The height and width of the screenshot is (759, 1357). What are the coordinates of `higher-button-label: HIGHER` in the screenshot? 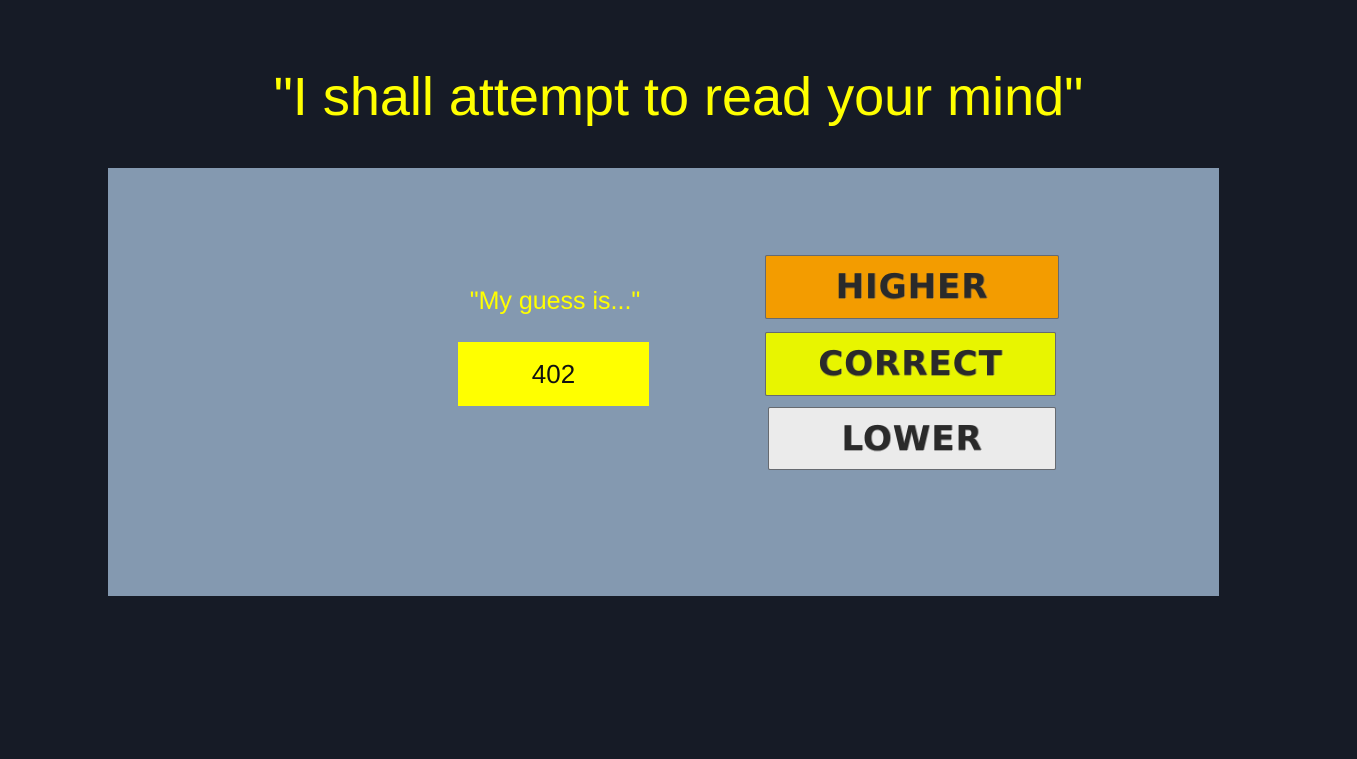 It's located at (912, 287).